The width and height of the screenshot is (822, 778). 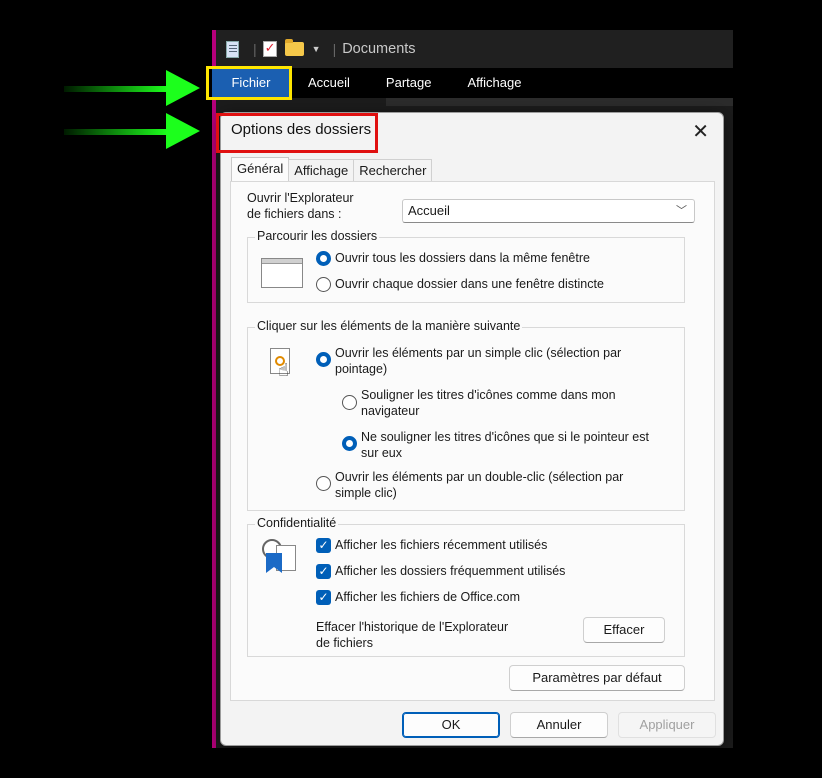 What do you see at coordinates (451, 725) in the screenshot?
I see `ok-button: OK` at bounding box center [451, 725].